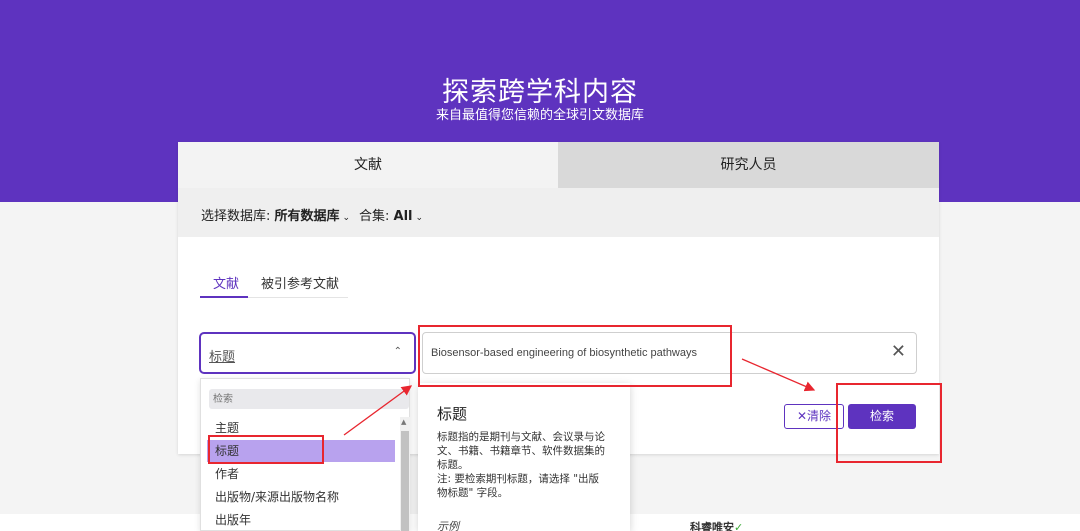 Image resolution: width=1080 pixels, height=531 pixels. What do you see at coordinates (226, 282) in the screenshot?
I see `subtab-documents: 文献` at bounding box center [226, 282].